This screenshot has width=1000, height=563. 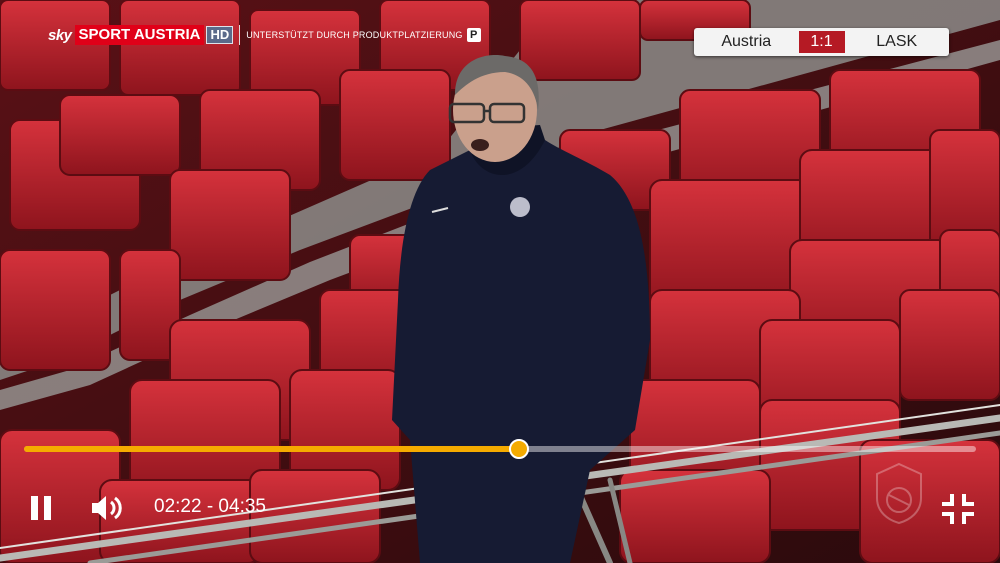 I want to click on volume-button, so click(x=109, y=508).